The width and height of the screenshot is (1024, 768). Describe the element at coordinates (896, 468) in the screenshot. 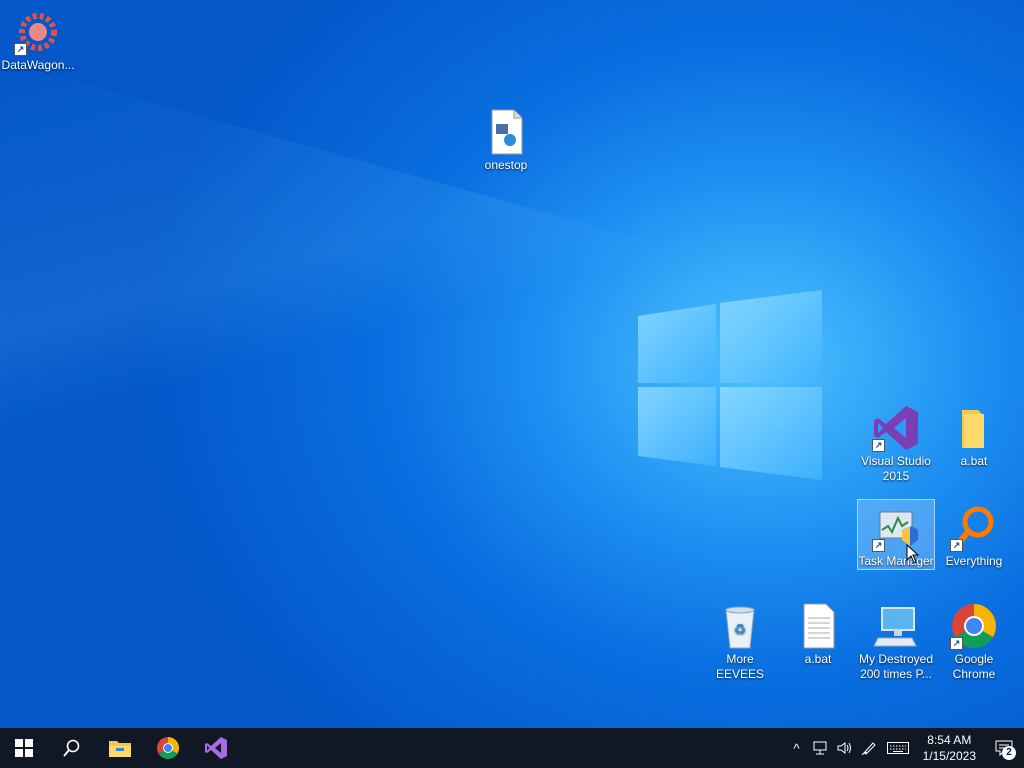

I see `desktop-icon-label: Visual Studio 2015` at that location.